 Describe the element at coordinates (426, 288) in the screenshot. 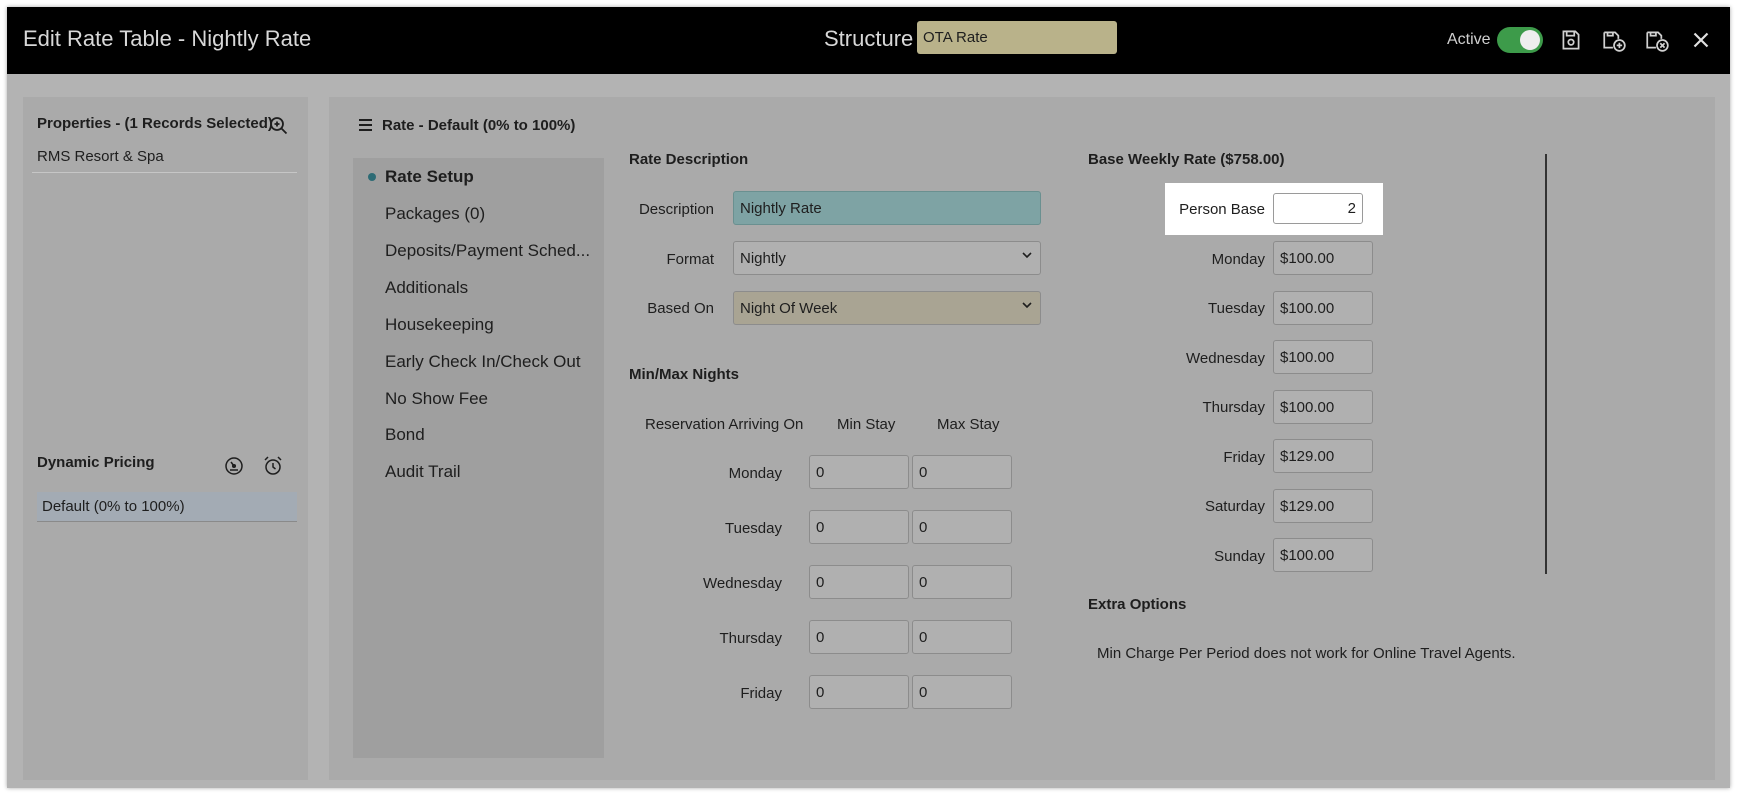

I see `nav-additionals: Additionals` at that location.